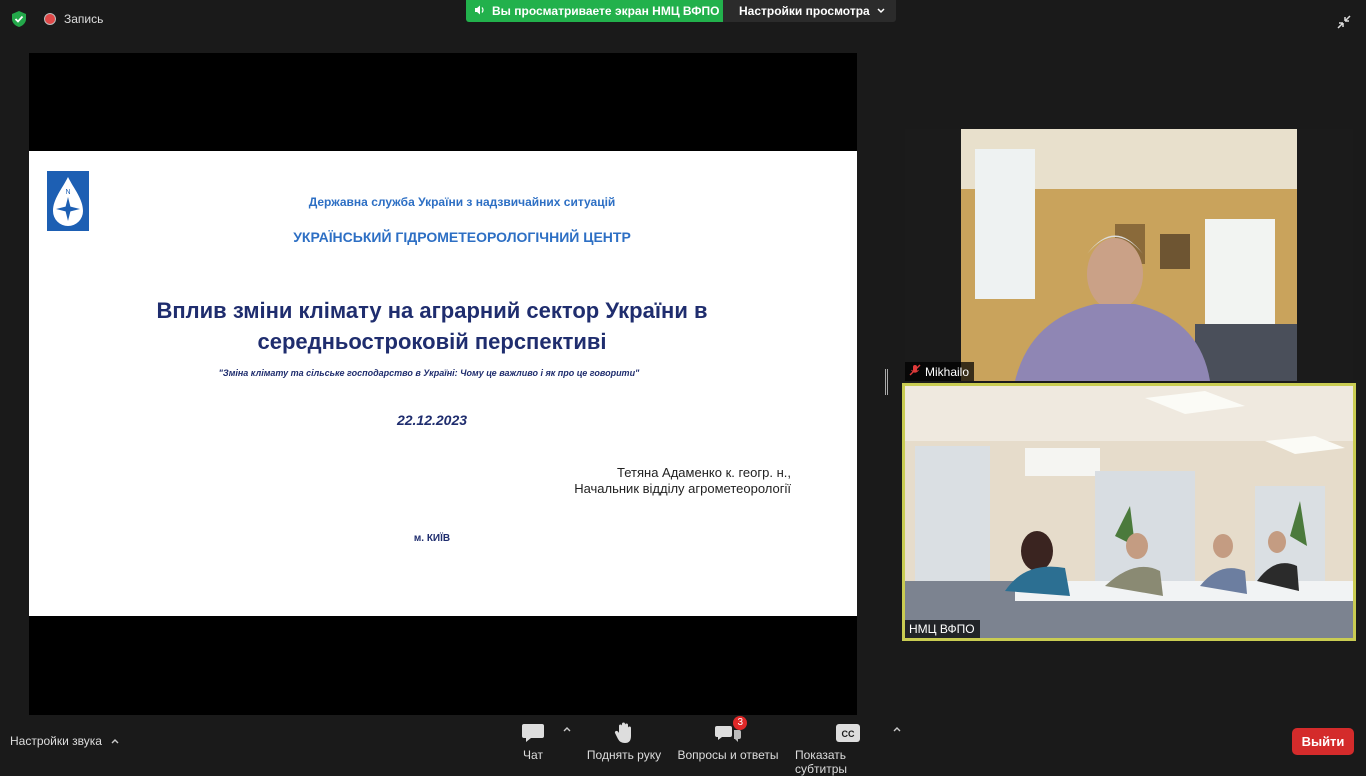 Image resolution: width=1366 pixels, height=776 pixels. I want to click on slide-date: 22.12.2023, so click(432, 420).